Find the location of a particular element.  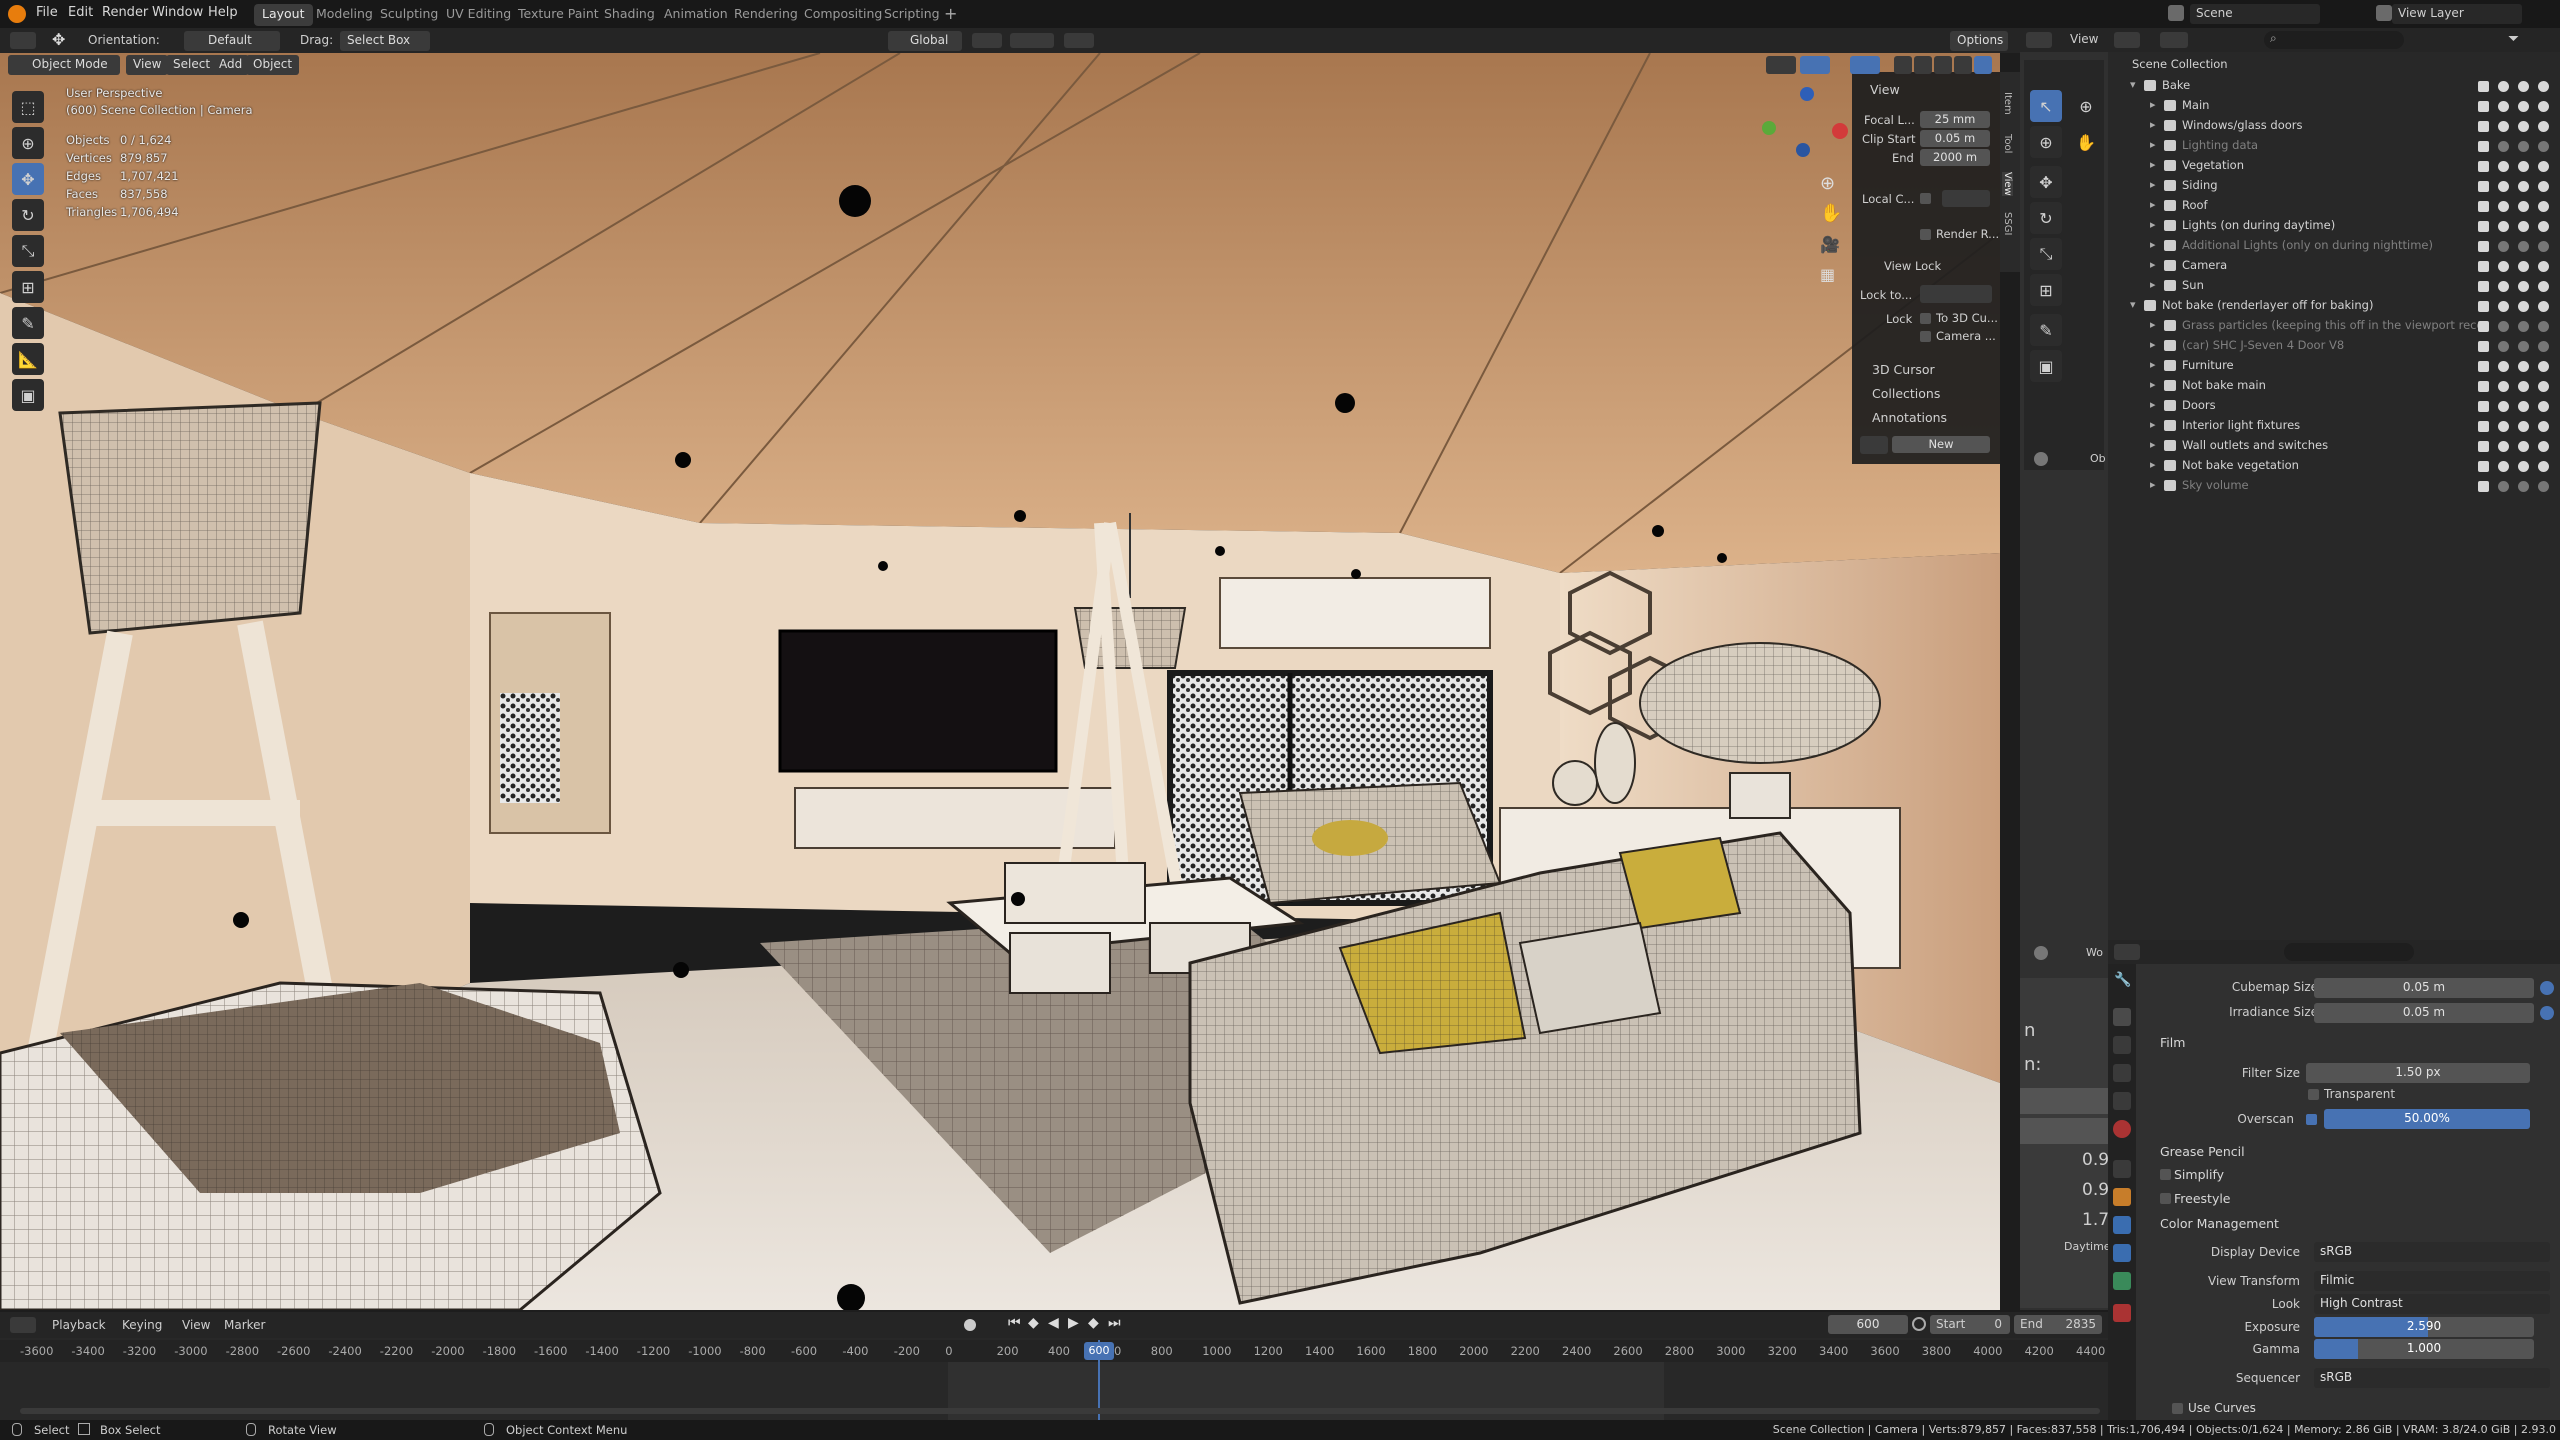

secondary-move-icon: ✥ is located at coordinates (2046, 182).